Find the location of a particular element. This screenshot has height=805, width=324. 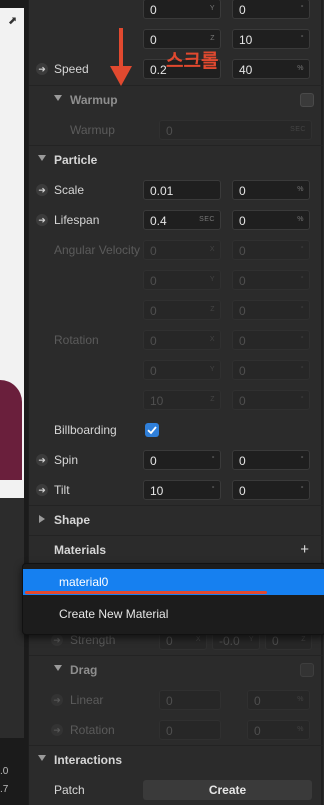

drag-title: Drag is located at coordinates (84, 670).